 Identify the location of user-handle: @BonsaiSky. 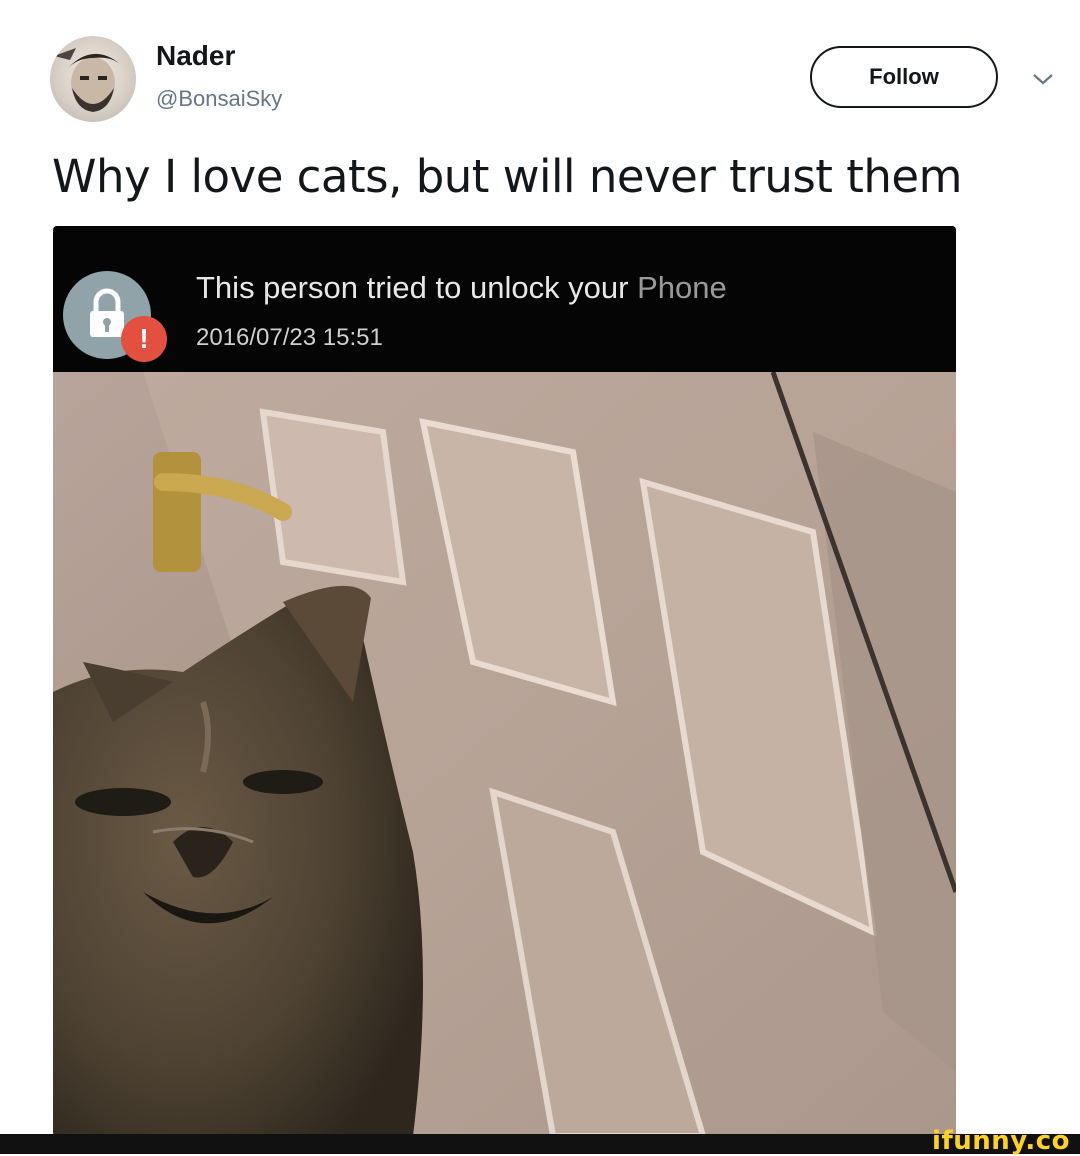
(219, 99).